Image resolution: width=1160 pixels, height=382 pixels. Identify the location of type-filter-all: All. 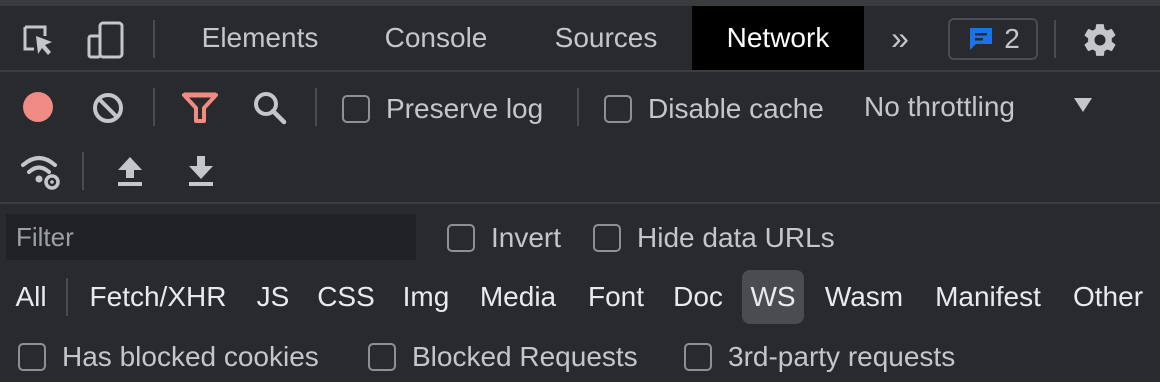
(31, 297).